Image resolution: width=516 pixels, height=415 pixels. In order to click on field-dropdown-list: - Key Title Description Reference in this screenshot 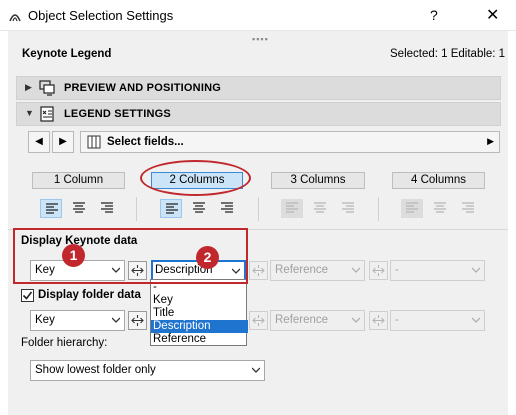, I will do `click(199, 312)`.